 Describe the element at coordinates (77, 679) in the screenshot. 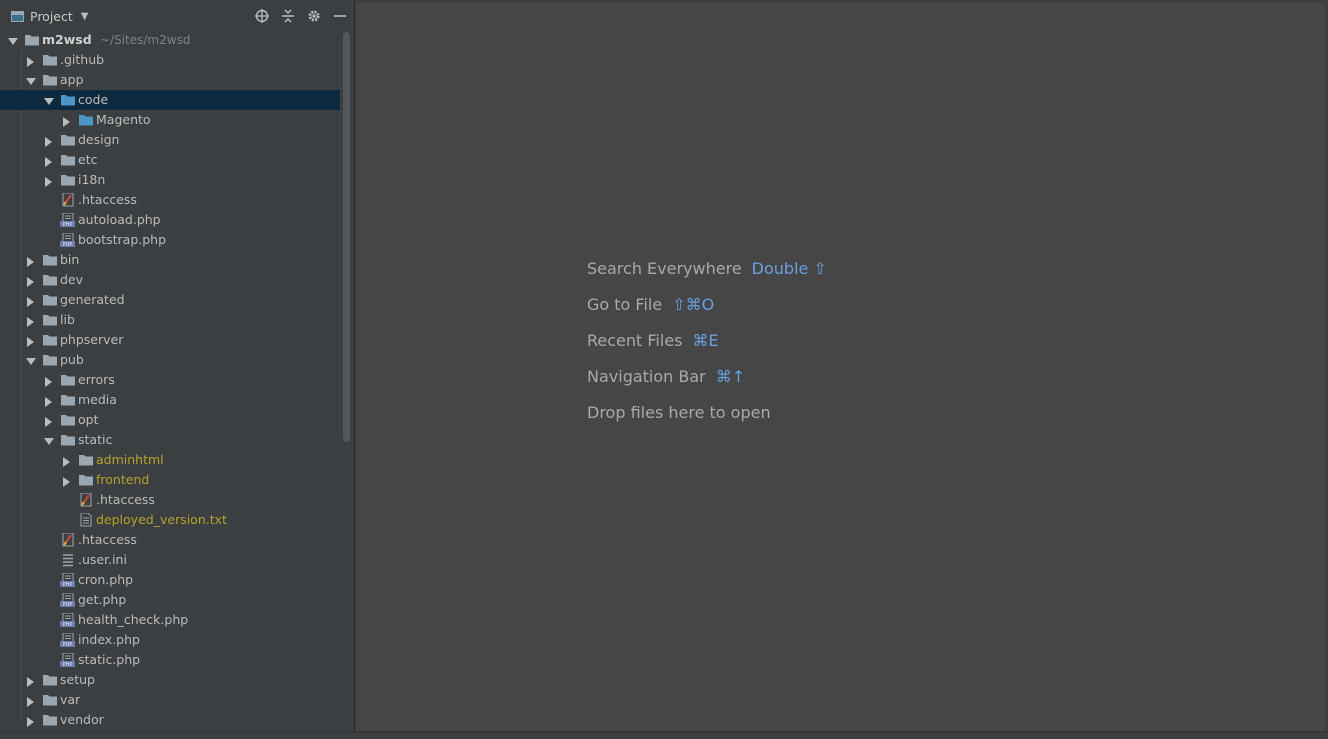

I see `tree-item-label: setup` at that location.